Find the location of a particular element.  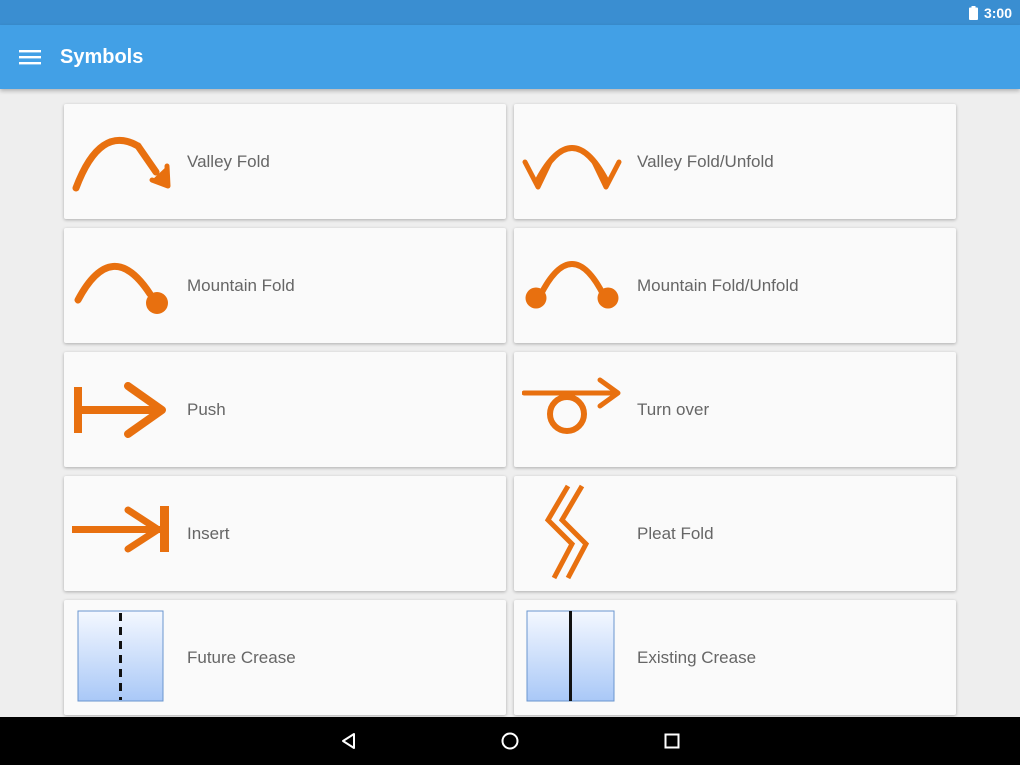

symbol-card-push: Push is located at coordinates (285, 409).